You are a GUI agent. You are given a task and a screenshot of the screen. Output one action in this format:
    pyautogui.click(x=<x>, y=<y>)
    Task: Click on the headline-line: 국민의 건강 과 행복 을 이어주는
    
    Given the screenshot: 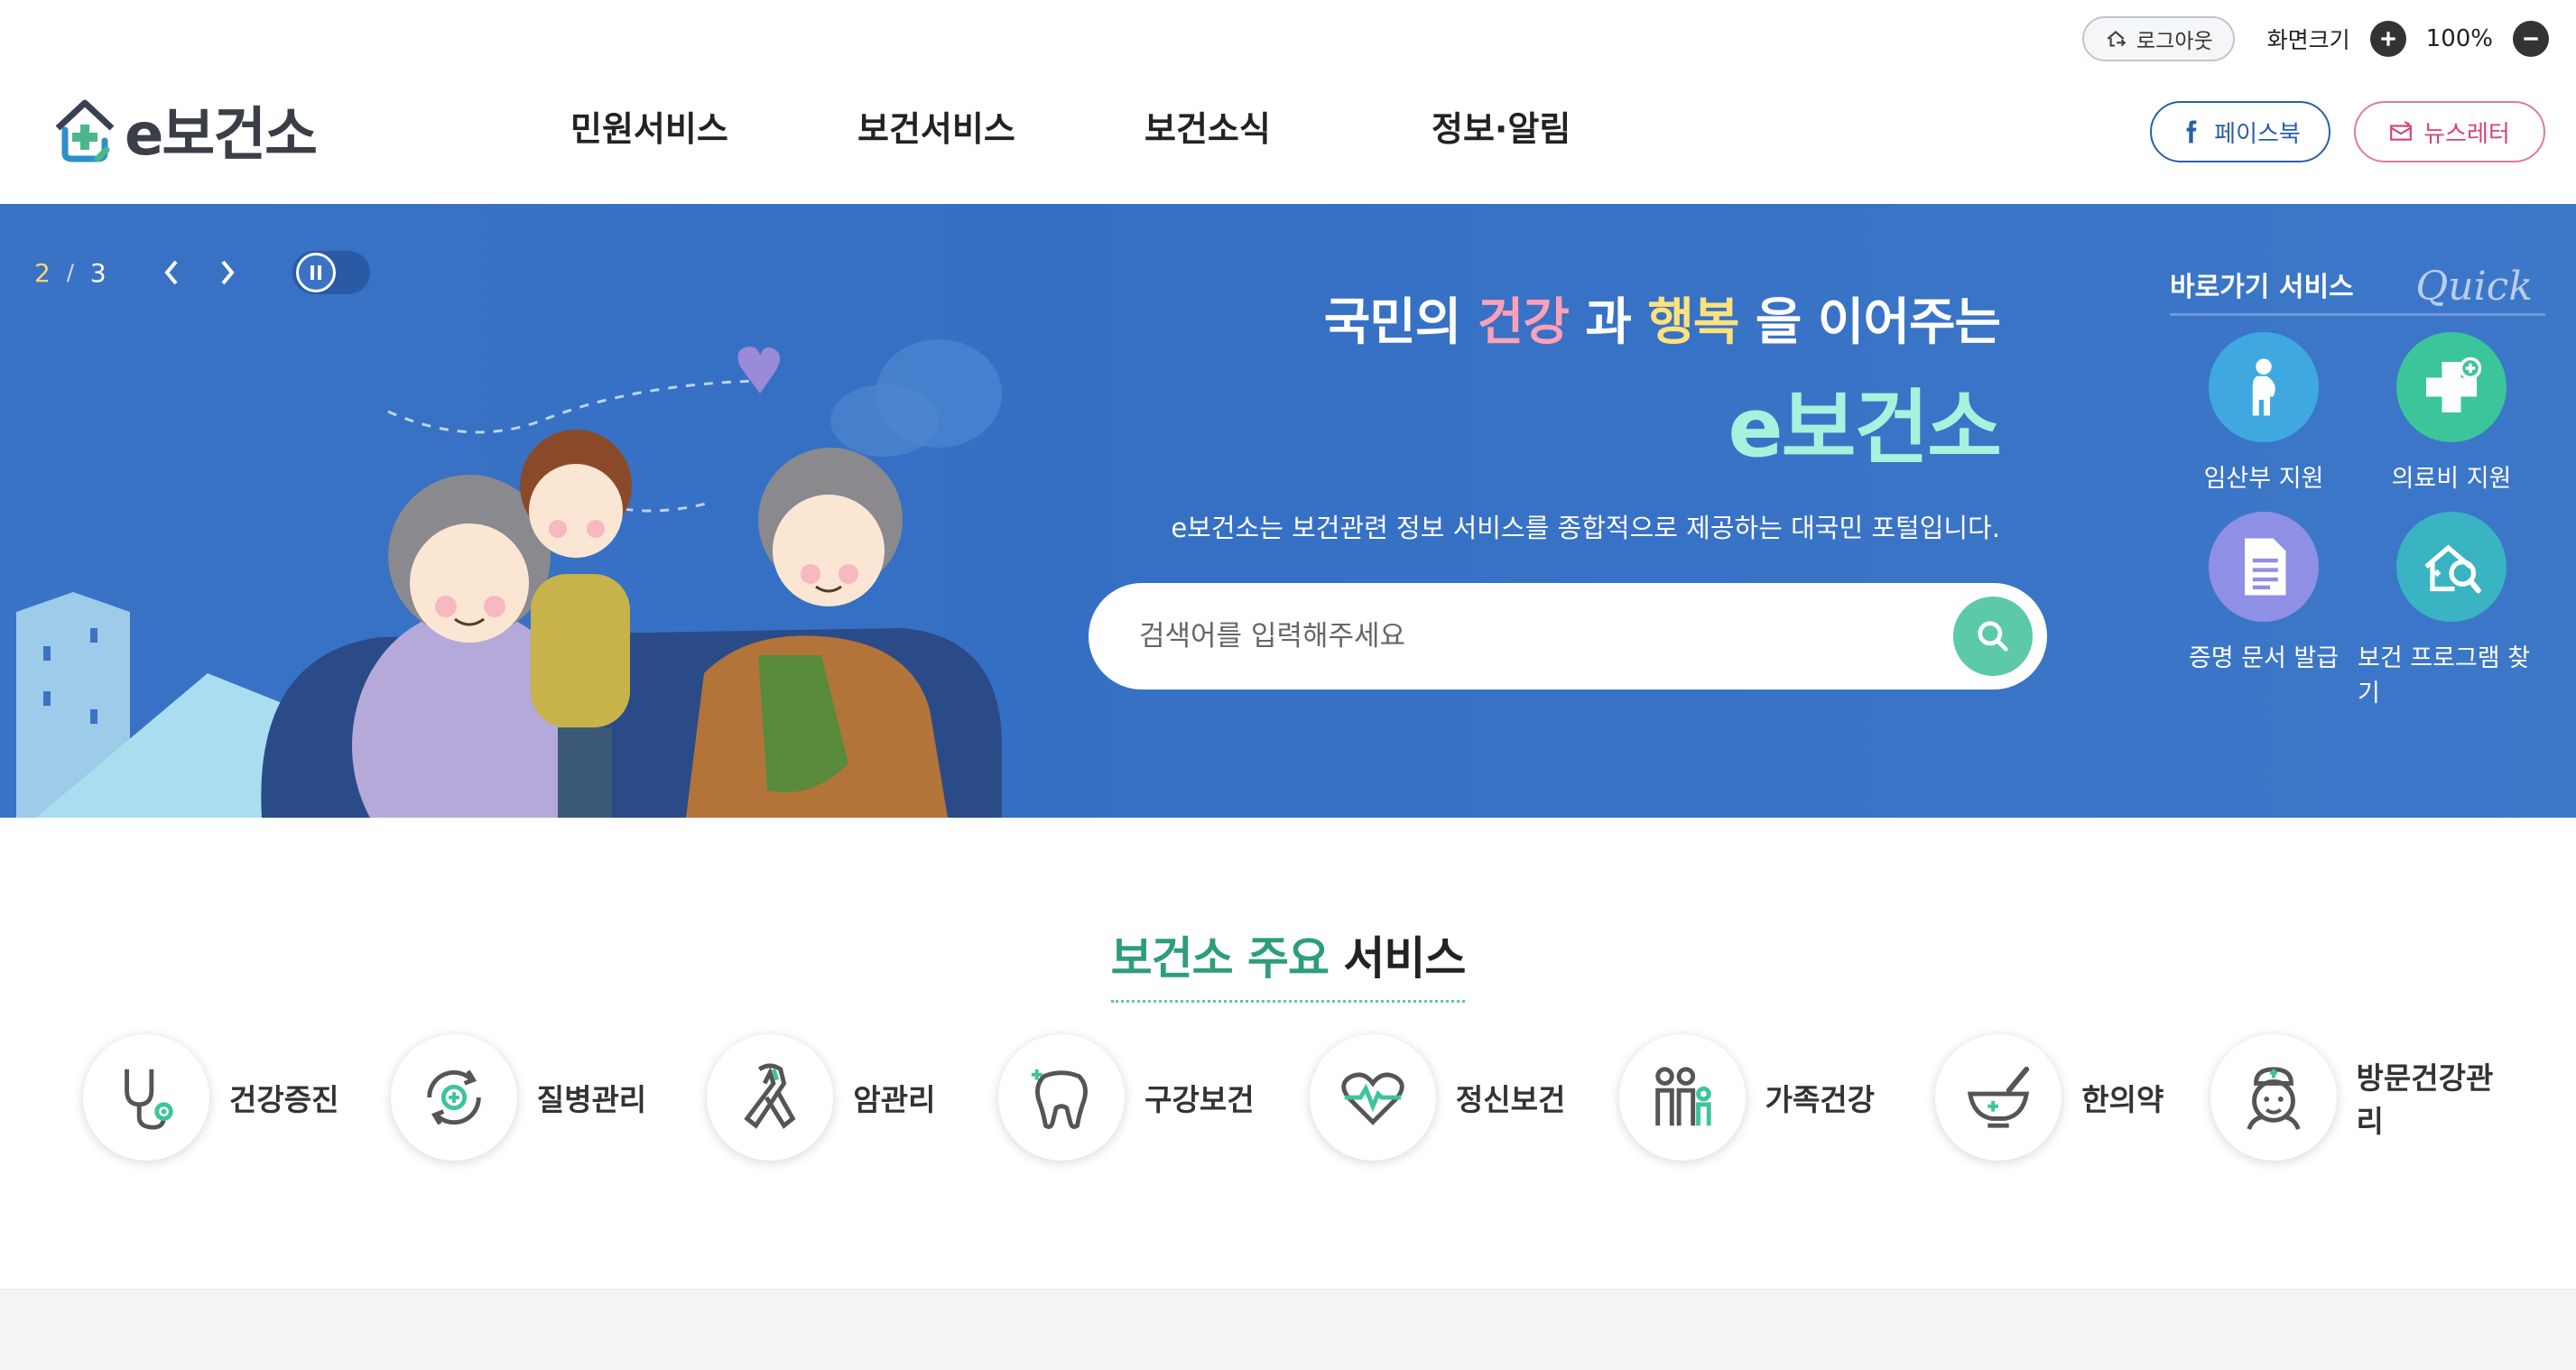 What is the action you would take?
    pyautogui.click(x=1662, y=319)
    